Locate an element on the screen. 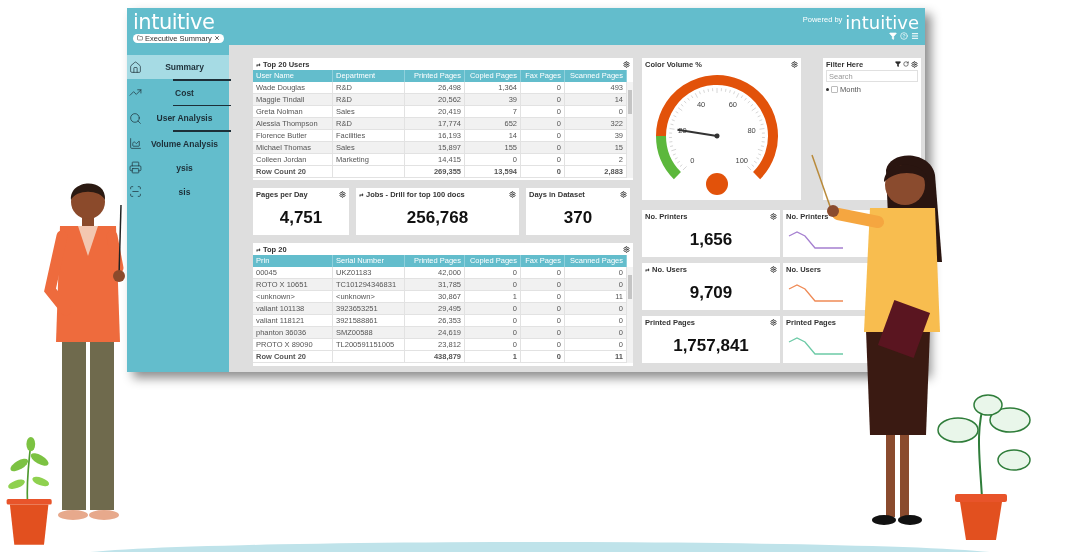  kpi-value: 256,768 is located at coordinates (437, 217).